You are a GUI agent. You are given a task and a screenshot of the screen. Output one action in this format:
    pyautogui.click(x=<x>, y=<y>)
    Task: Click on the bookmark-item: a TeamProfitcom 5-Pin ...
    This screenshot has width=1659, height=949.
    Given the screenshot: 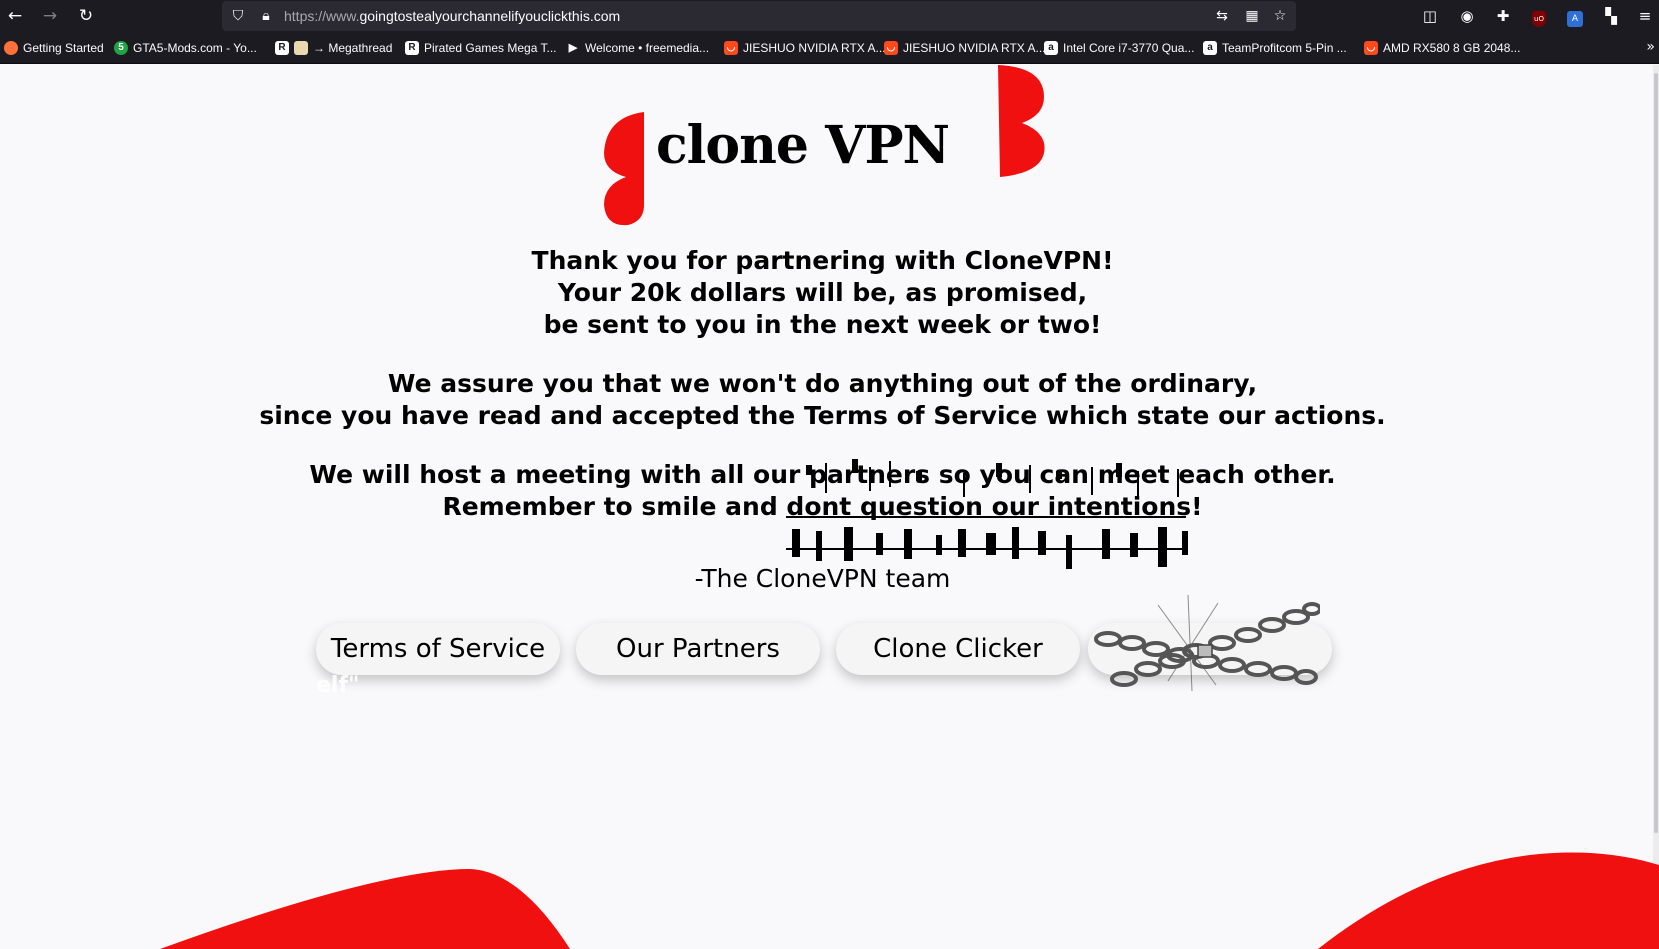 What is the action you would take?
    pyautogui.click(x=1275, y=48)
    